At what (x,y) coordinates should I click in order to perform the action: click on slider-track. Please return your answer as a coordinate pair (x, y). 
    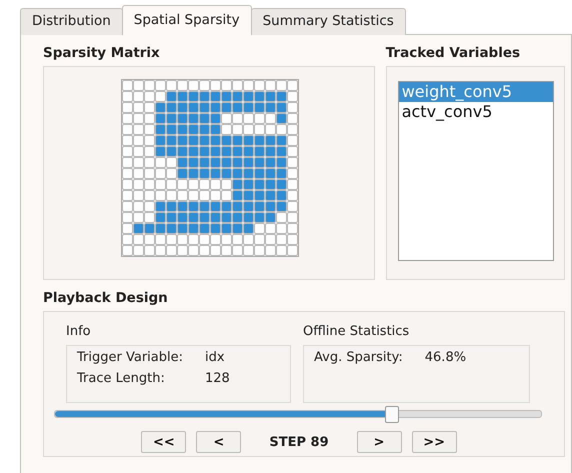
    Looking at the image, I should click on (298, 414).